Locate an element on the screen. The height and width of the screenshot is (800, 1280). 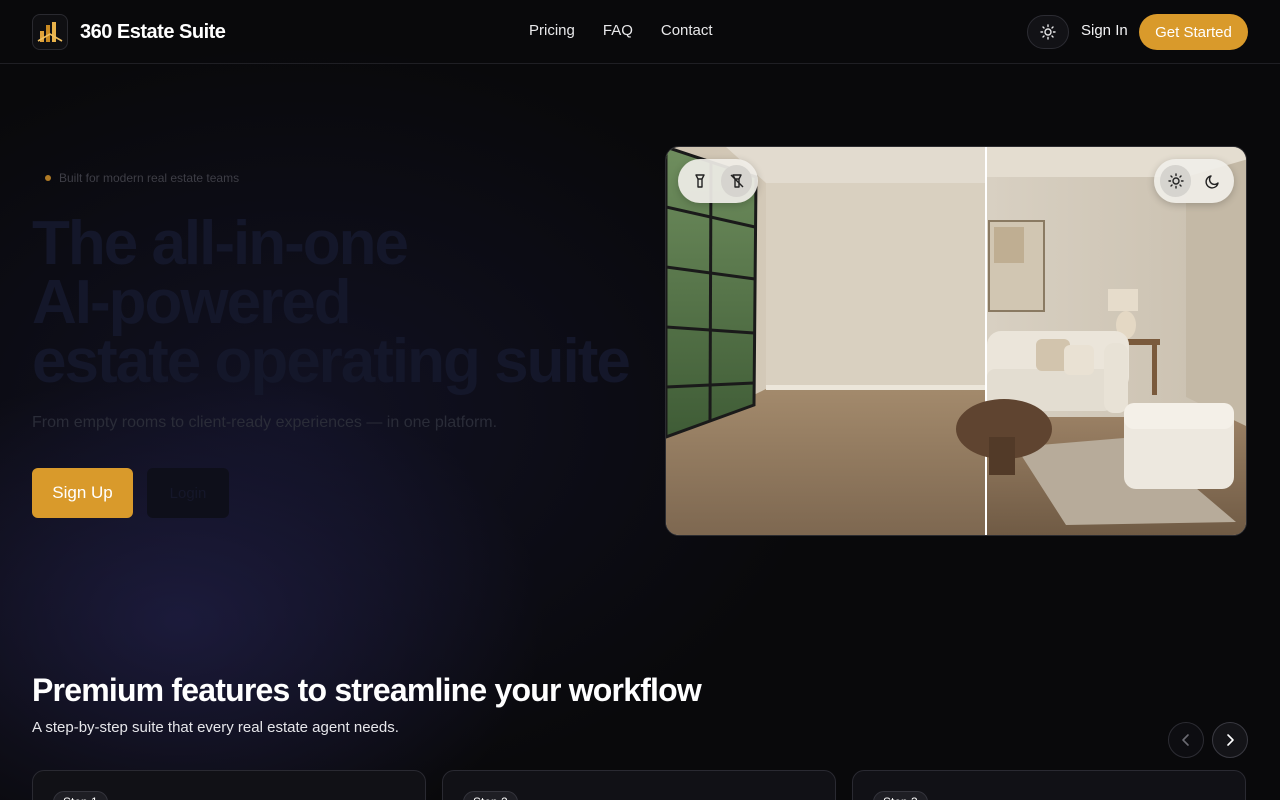
brand: 360 Estate Suite is located at coordinates (129, 32).